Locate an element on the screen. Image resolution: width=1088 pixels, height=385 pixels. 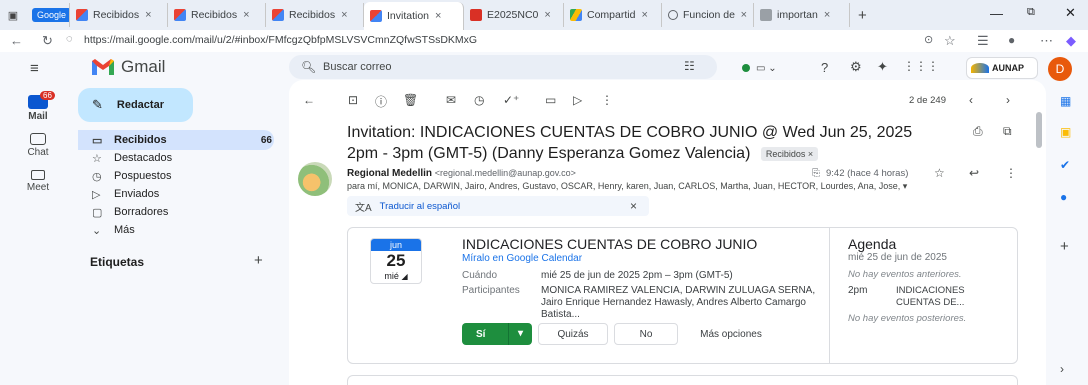
back-to-inbox-icon: ← is located at coordinates (309, 100).